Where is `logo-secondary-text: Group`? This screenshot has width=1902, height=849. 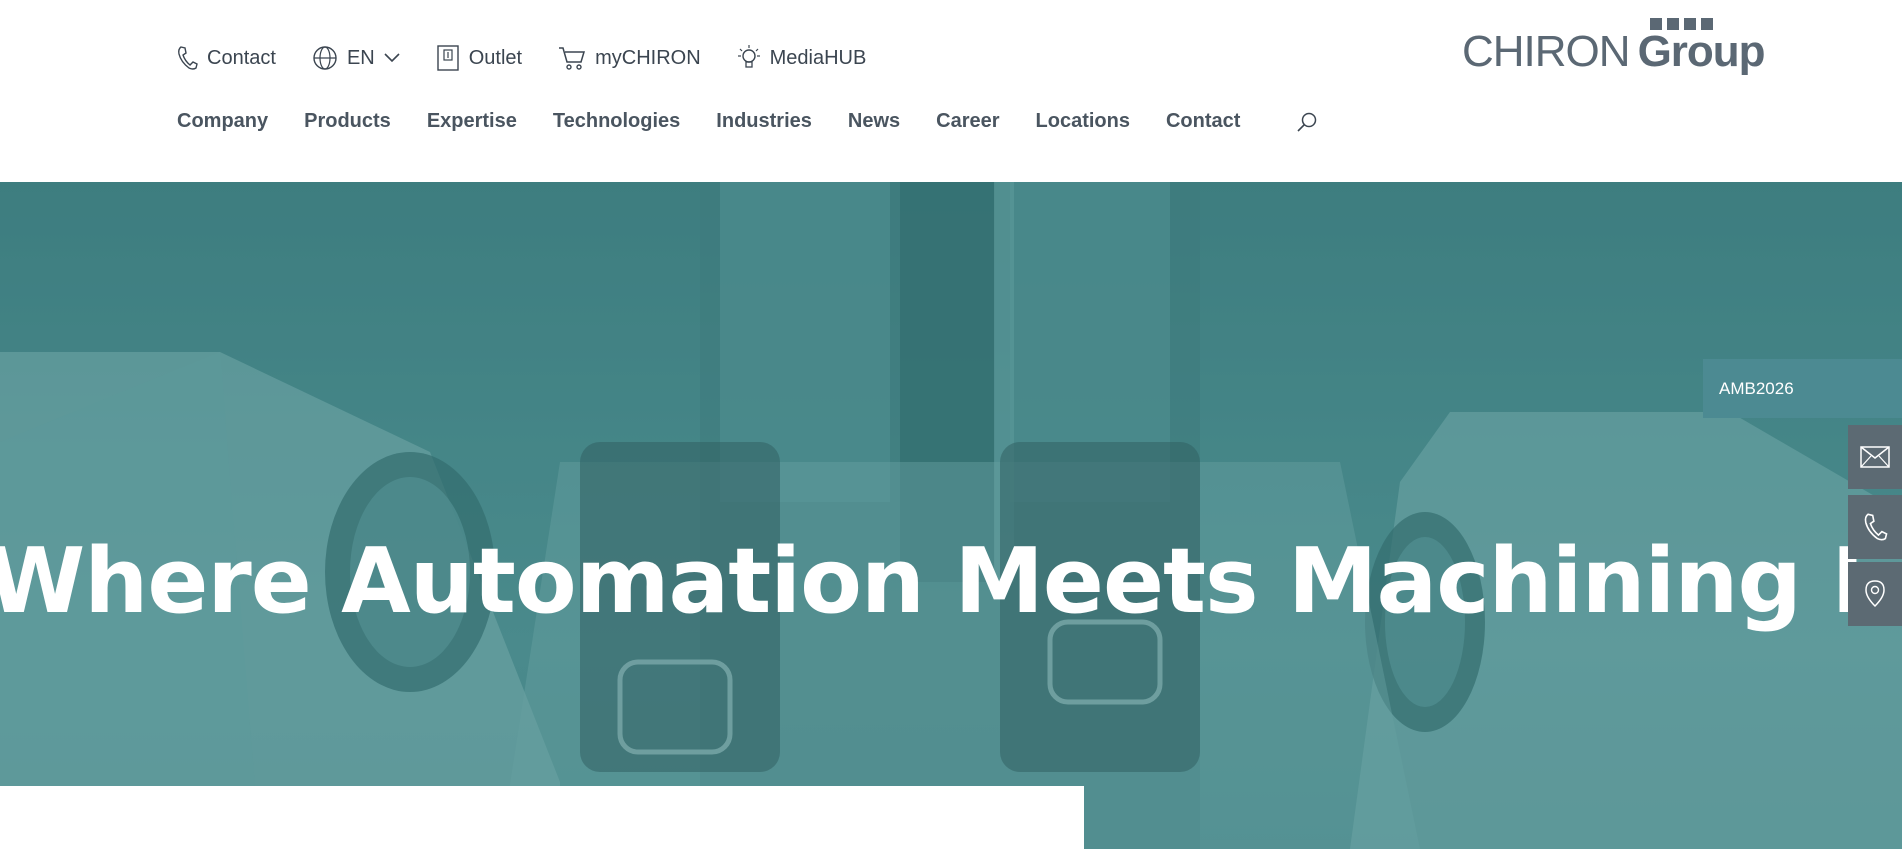 logo-secondary-text: Group is located at coordinates (1701, 51).